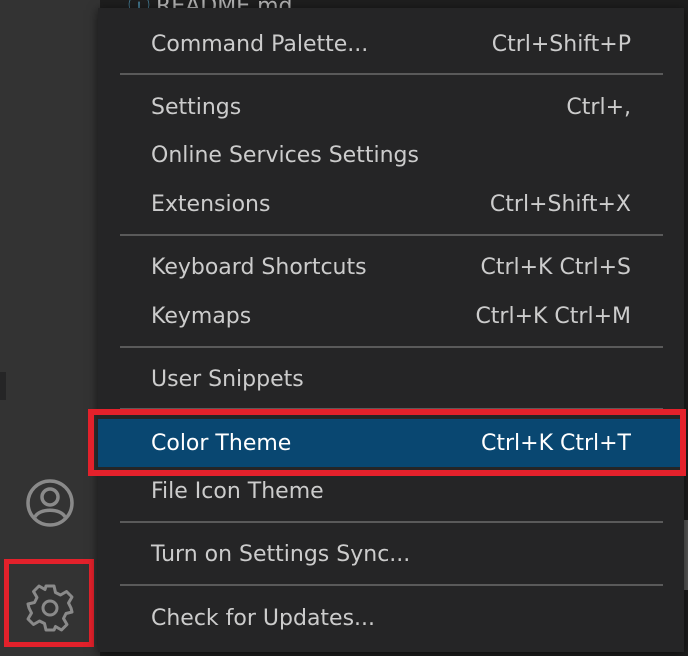 The image size is (688, 656). Describe the element at coordinates (391, 44) in the screenshot. I see `menu-item-command-palette: Command Palette... Ctrl+Shift+P` at that location.